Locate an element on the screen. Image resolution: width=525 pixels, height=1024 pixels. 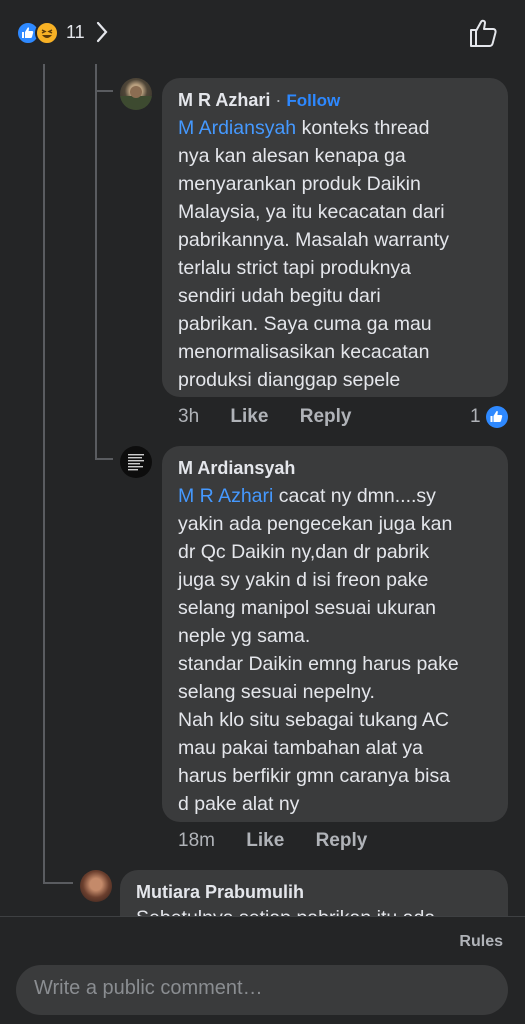
reaction-count: 11 is located at coordinates (75, 32).